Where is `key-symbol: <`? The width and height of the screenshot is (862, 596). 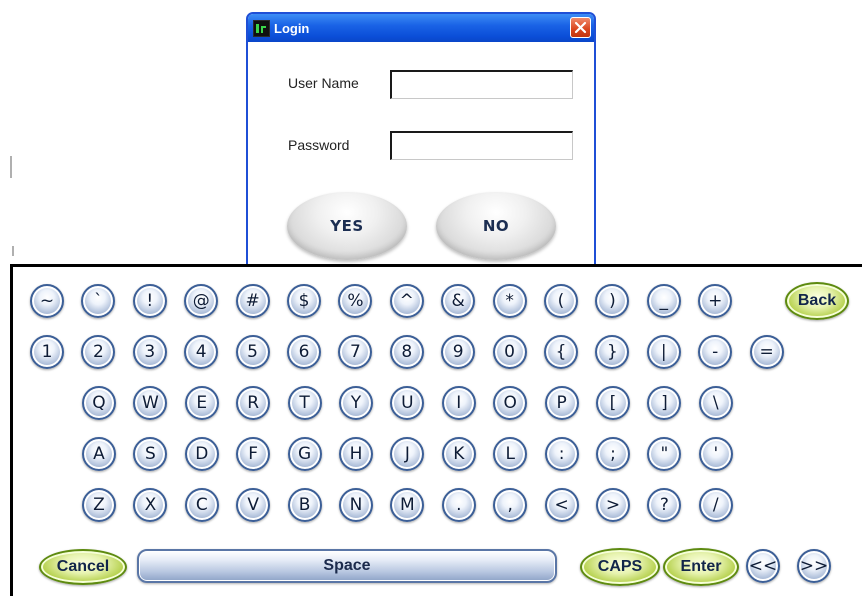
key-symbol: < is located at coordinates (561, 505).